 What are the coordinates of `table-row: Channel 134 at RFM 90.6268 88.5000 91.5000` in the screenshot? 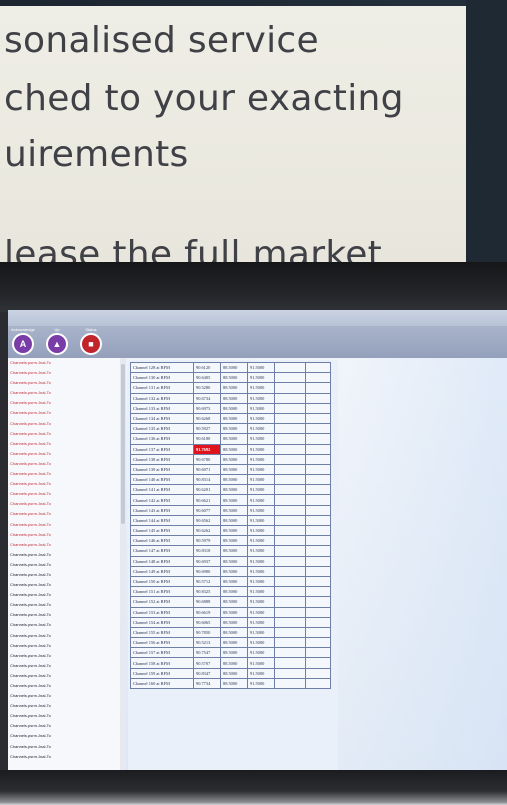 It's located at (230, 418).